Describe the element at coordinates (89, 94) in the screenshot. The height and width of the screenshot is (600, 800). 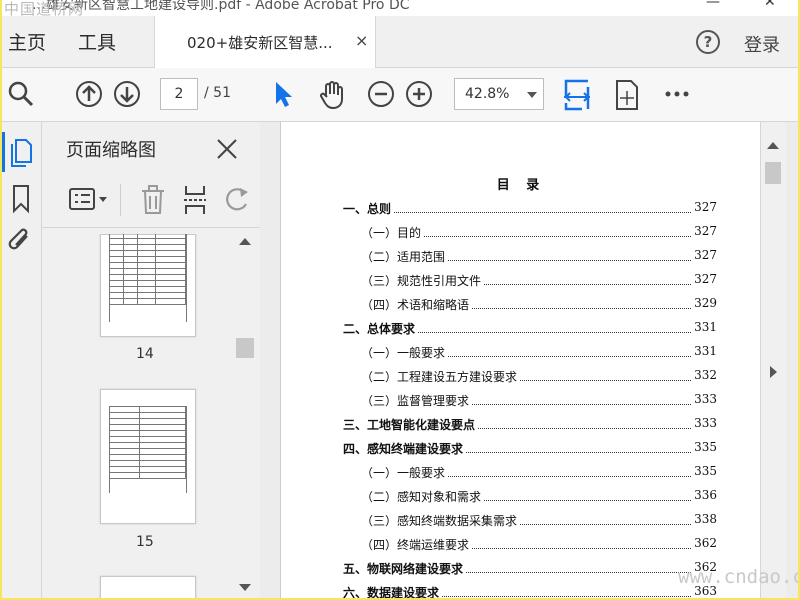
I see `previous-page-icon` at that location.